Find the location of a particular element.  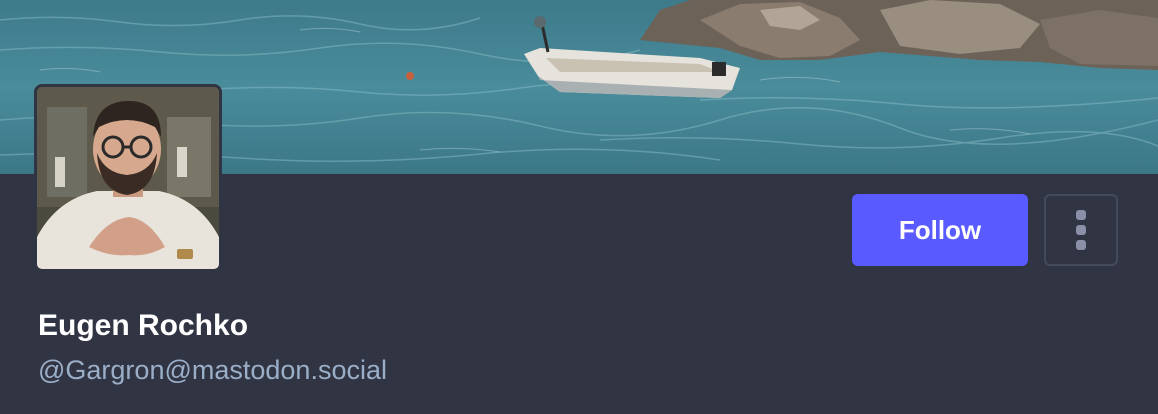

more-options-button is located at coordinates (1081, 230).